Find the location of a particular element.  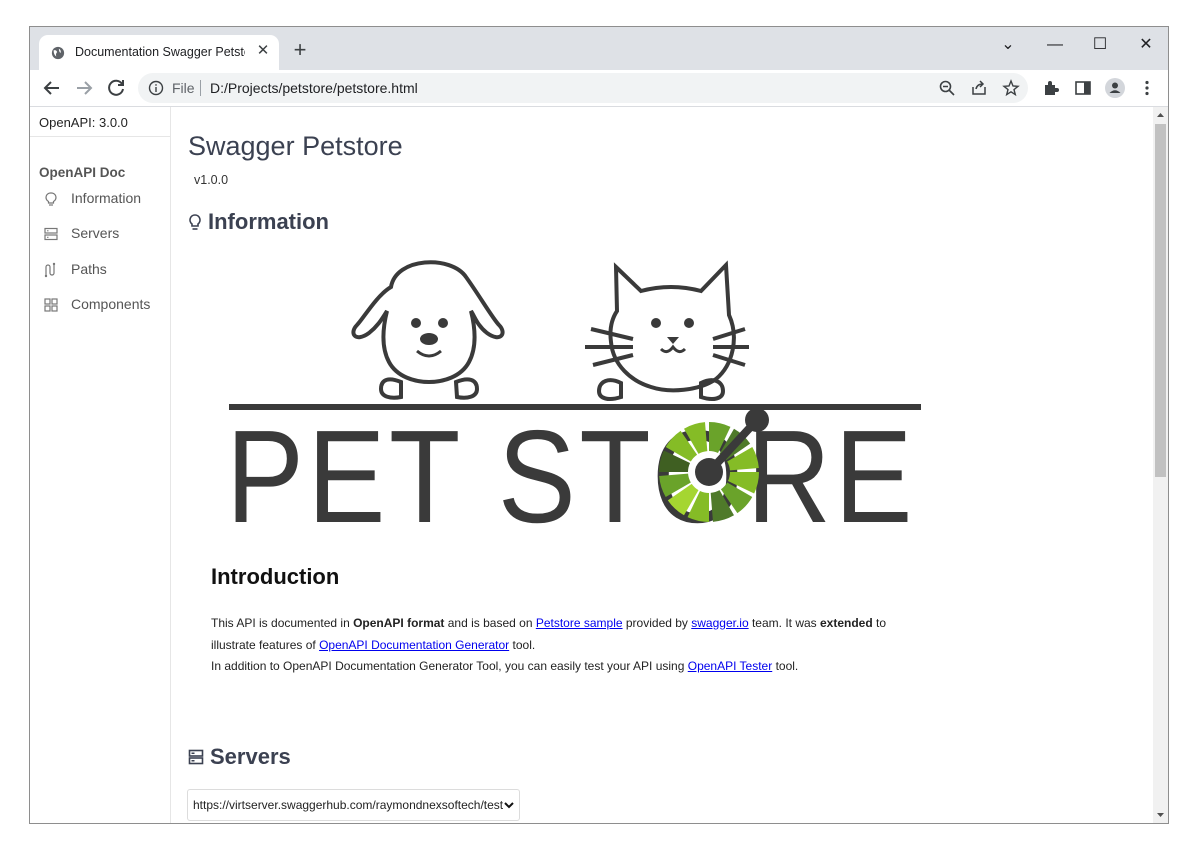

browser-tab: Documentation Swagger Petstore ✕ is located at coordinates (159, 52).